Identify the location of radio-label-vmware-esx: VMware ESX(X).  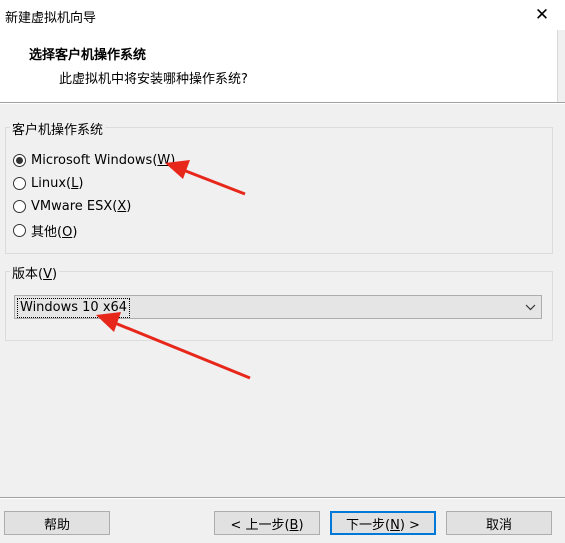
(81, 206).